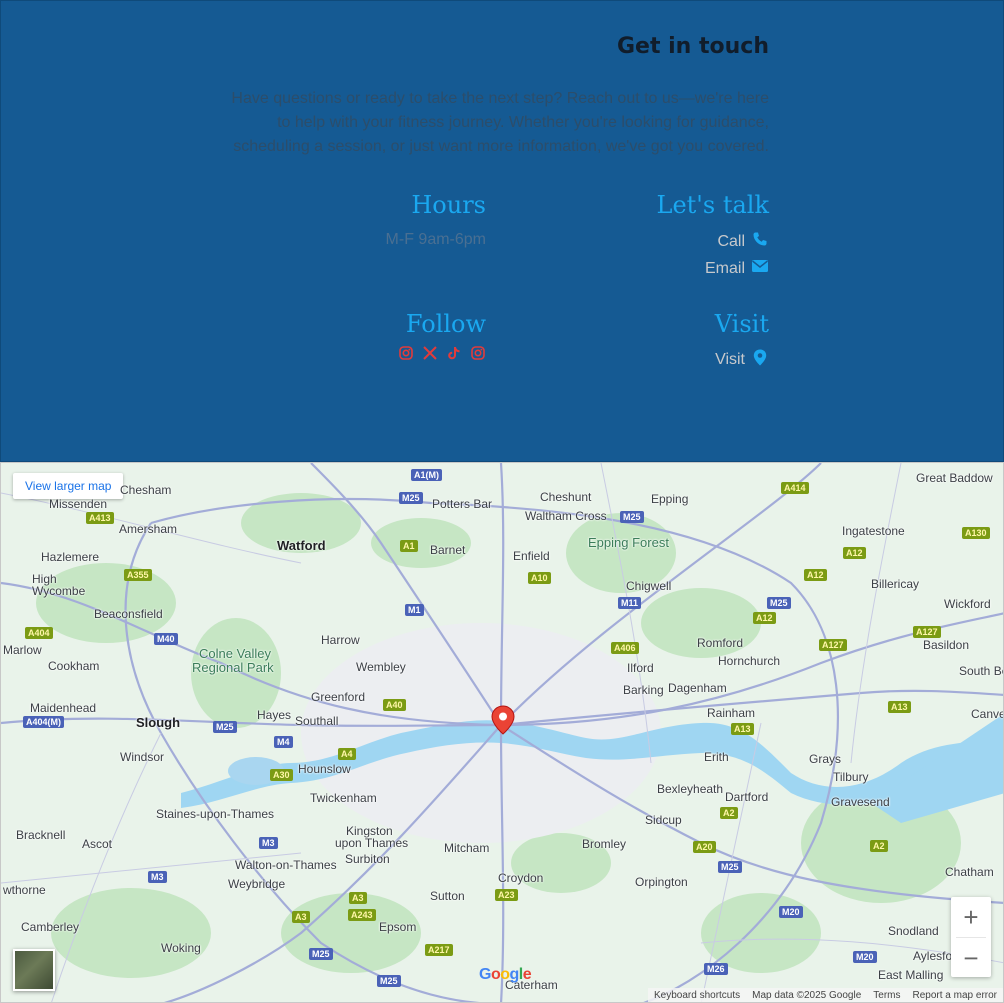  Describe the element at coordinates (927, 632) in the screenshot. I see `road-shield: A127` at that location.